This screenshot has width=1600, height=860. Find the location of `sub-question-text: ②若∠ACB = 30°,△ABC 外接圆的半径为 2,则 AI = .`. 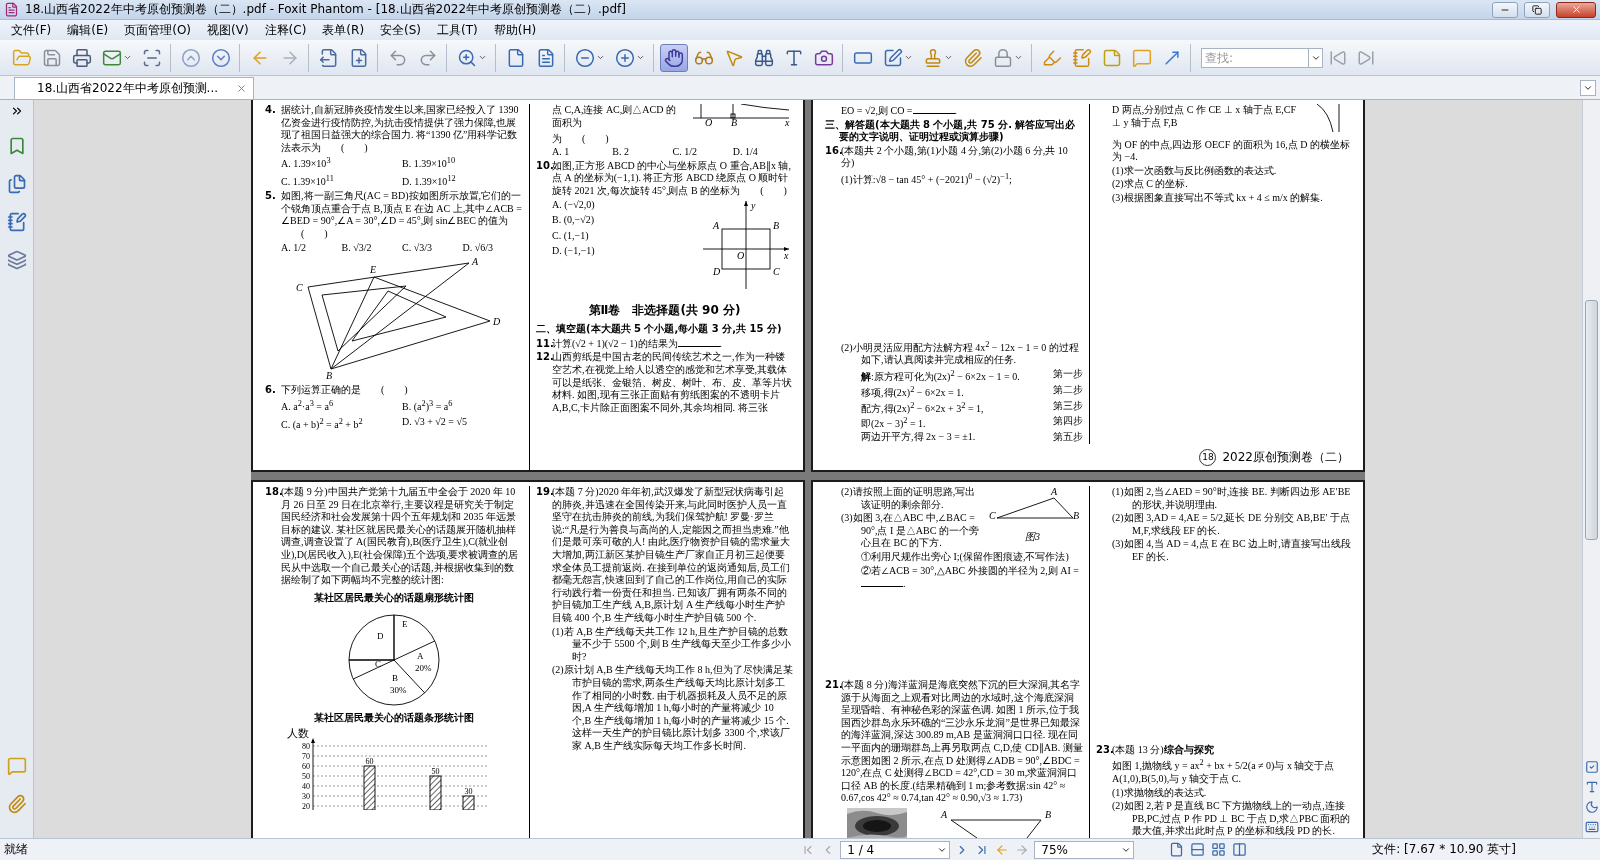

sub-question-text: ②若∠ACB = 30°,△ABC 外接圆的半径为 2,则 AI = . is located at coordinates (970, 578).